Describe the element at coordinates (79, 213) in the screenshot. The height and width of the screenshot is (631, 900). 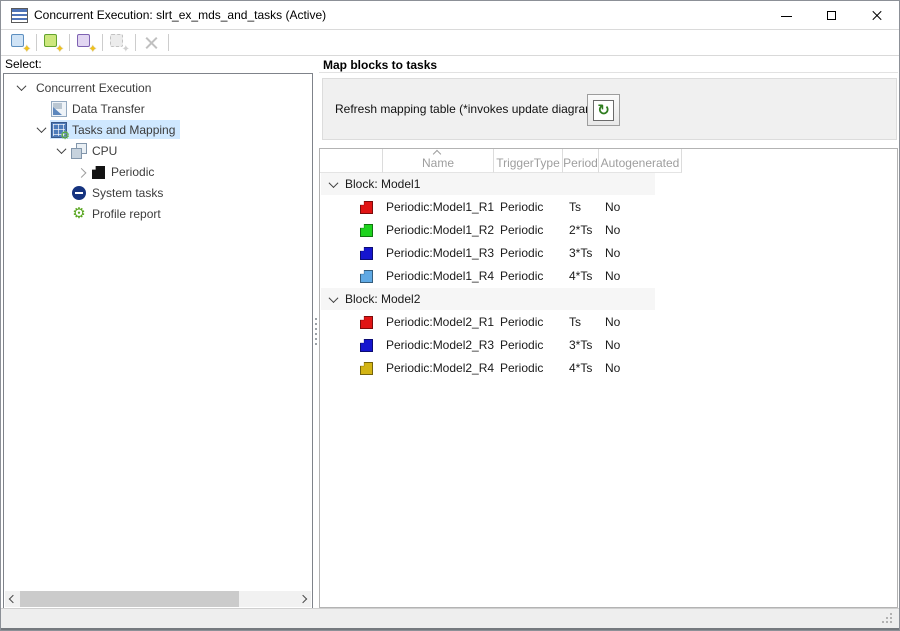
I see `profile-report-icon: ⚙` at that location.